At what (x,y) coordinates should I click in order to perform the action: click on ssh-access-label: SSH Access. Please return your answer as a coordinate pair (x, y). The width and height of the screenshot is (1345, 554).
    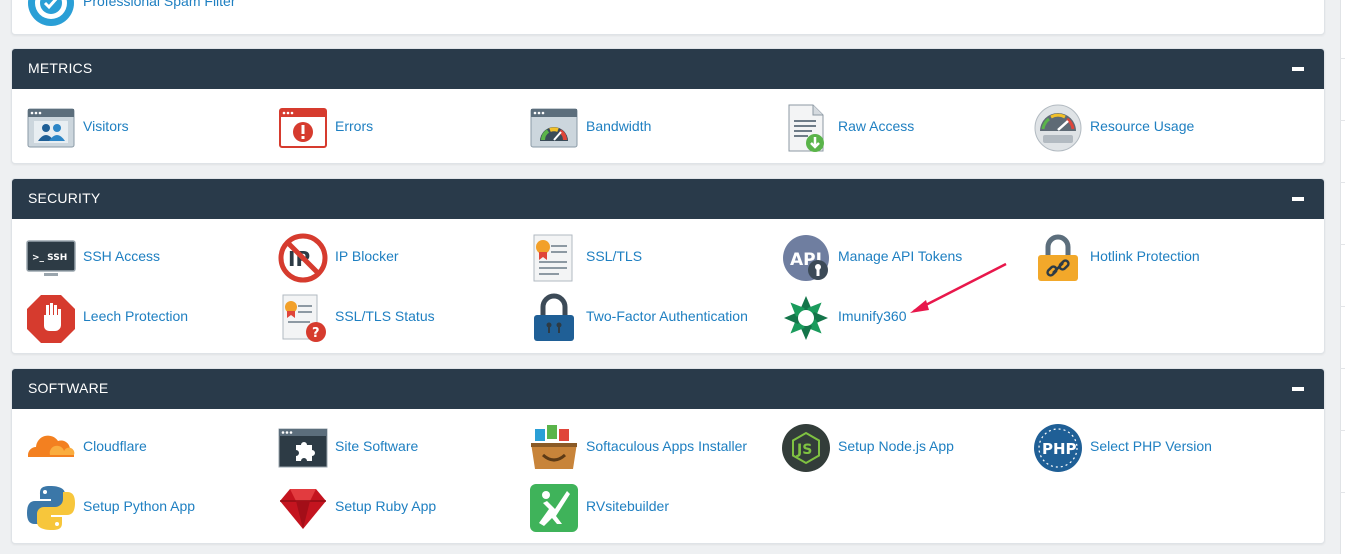
    Looking at the image, I should click on (122, 256).